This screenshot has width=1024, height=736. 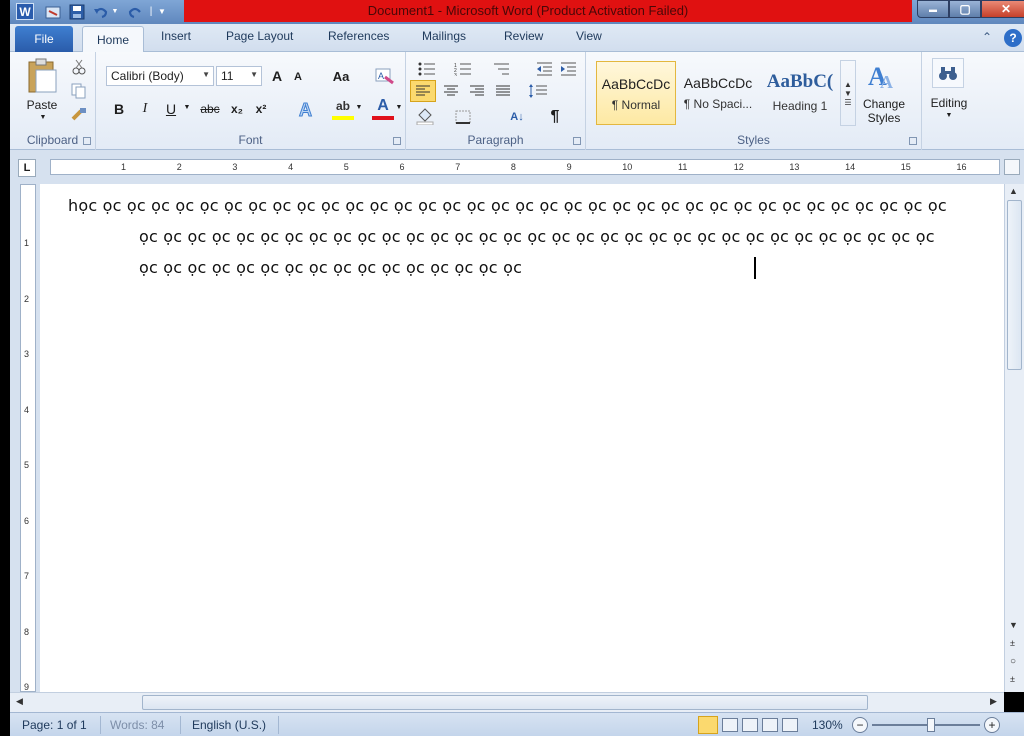 I want to click on customize-icon, so click(x=53, y=11).